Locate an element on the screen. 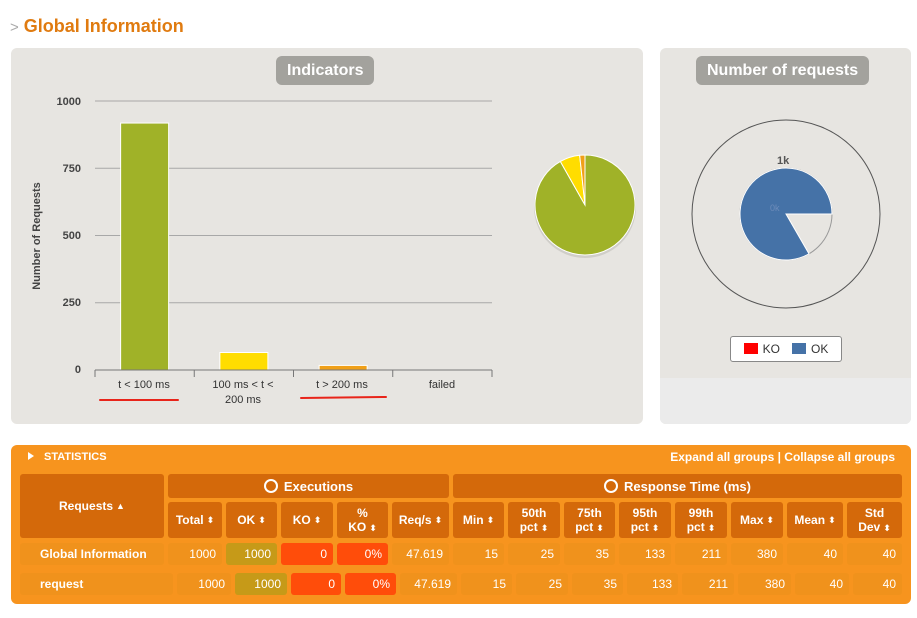 The width and height of the screenshot is (917, 618). header-total: Total ⬍ is located at coordinates (195, 520).